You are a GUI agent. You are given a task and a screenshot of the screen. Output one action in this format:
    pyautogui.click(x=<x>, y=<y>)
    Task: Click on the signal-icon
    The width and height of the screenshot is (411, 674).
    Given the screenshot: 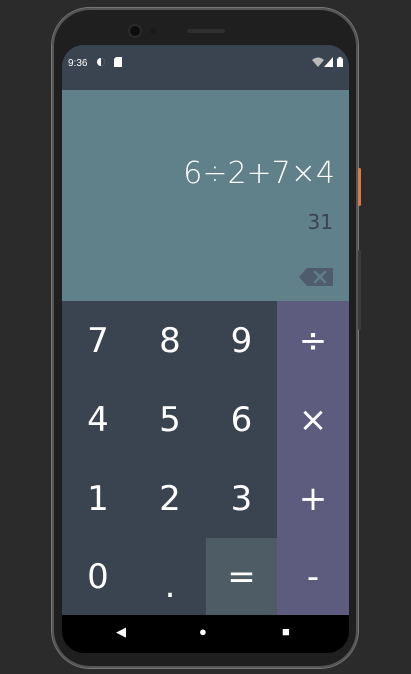 What is the action you would take?
    pyautogui.click(x=328, y=63)
    